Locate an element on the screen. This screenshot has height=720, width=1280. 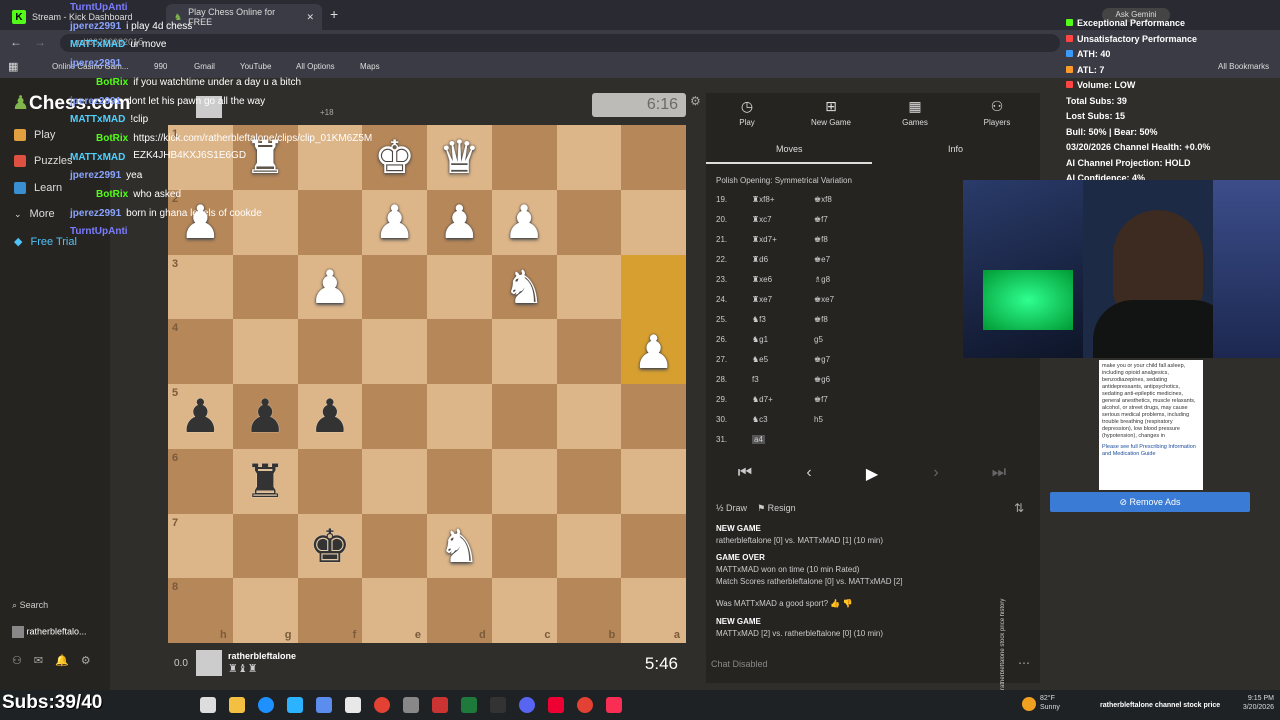
maps-pin-icon is located at coordinates (556, 705).